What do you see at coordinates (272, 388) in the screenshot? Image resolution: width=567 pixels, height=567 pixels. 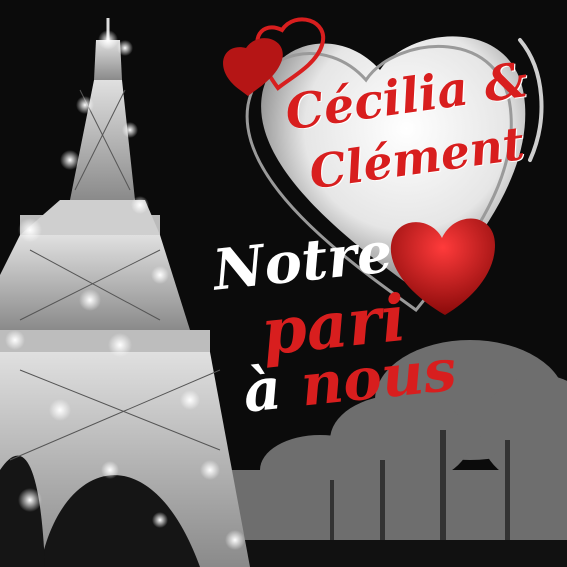 I see `album-title-word-a: à` at bounding box center [272, 388].